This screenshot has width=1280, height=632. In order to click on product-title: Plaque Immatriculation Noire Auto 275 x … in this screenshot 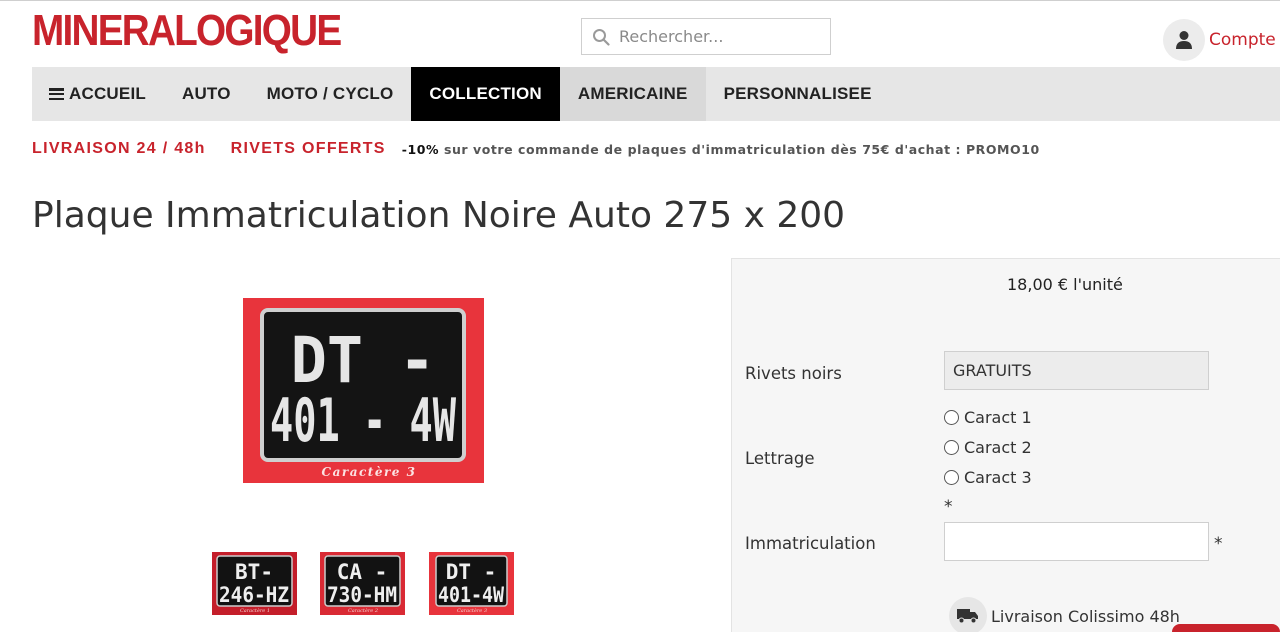, I will do `click(439, 215)`.